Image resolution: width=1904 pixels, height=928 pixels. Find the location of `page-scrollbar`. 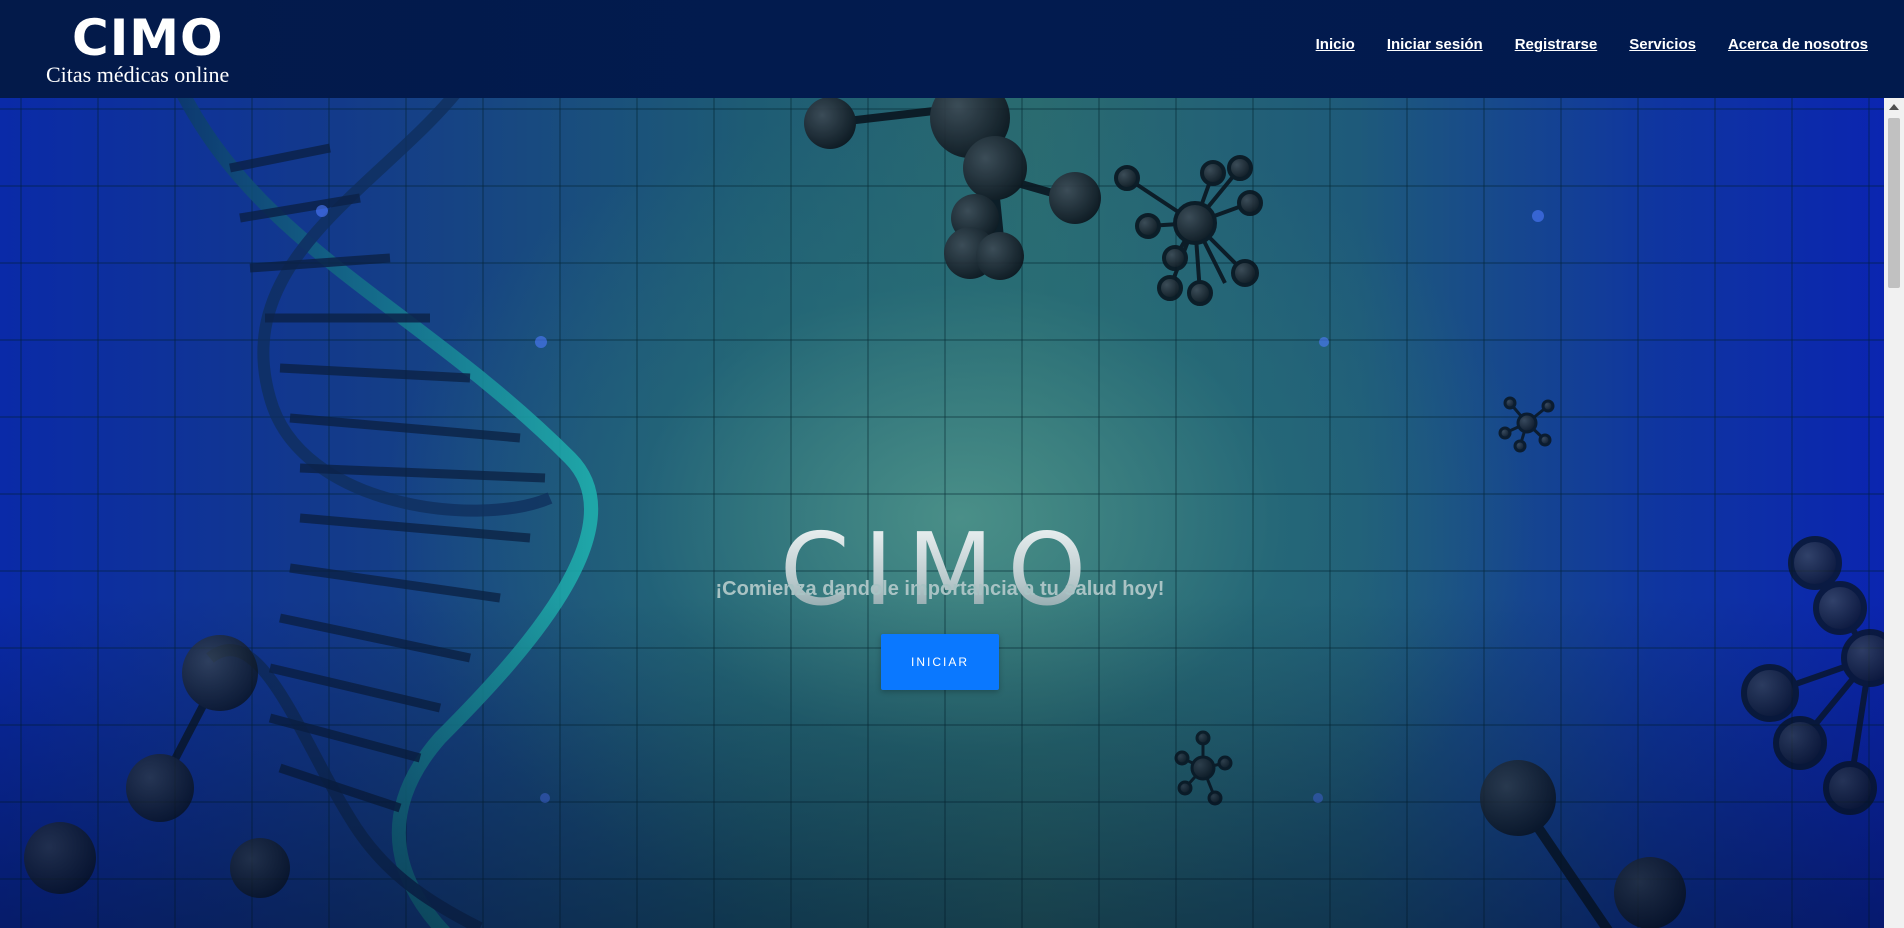

page-scrollbar is located at coordinates (1894, 513).